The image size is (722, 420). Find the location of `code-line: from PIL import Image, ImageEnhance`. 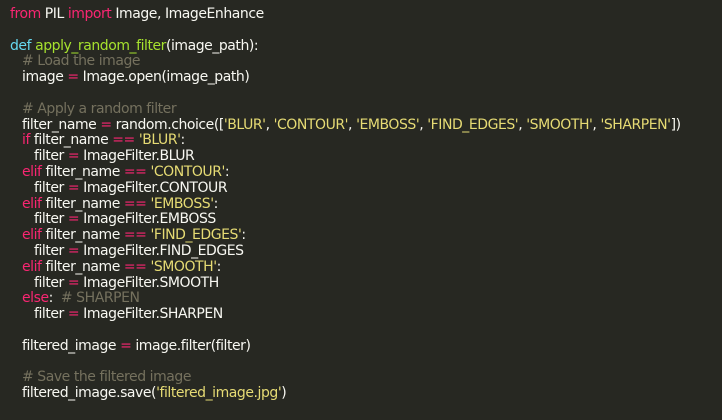

code-line: from PIL import Image, ImageEnhance is located at coordinates (366, 14).